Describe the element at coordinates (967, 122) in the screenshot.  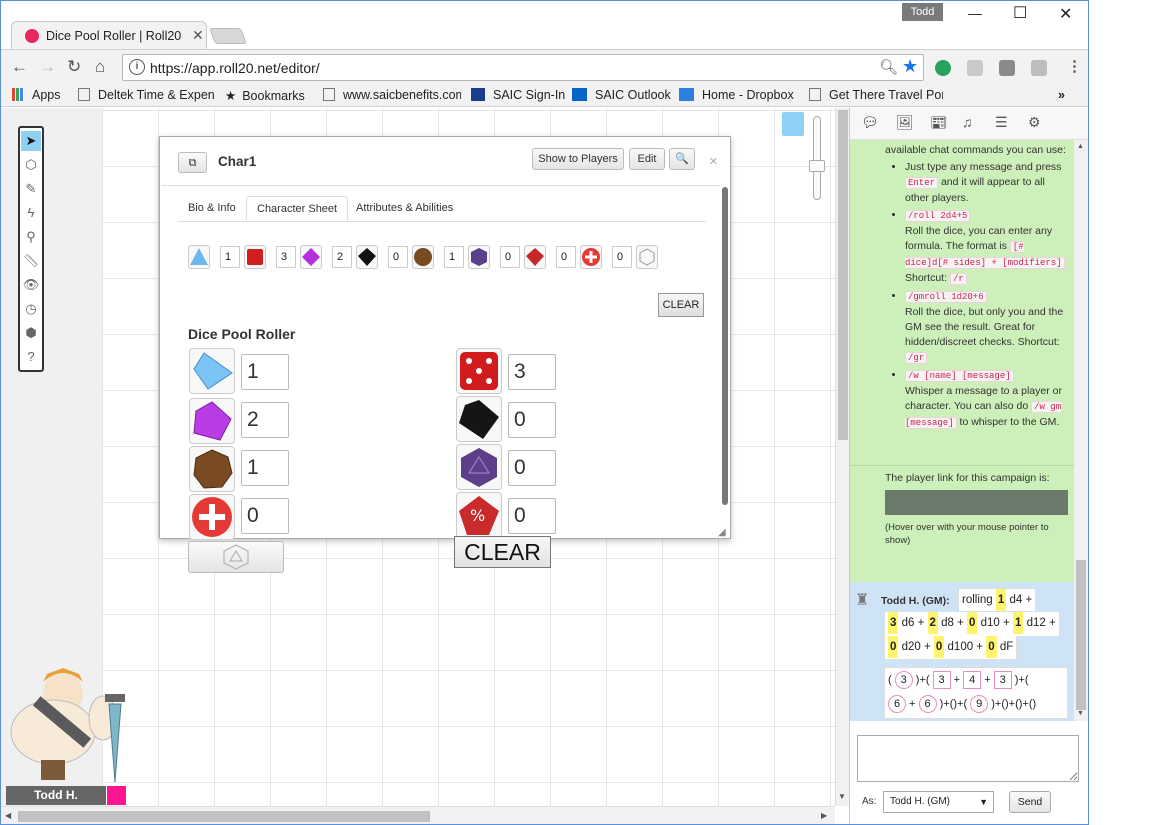
I see `music-tab-icon: ♫` at that location.